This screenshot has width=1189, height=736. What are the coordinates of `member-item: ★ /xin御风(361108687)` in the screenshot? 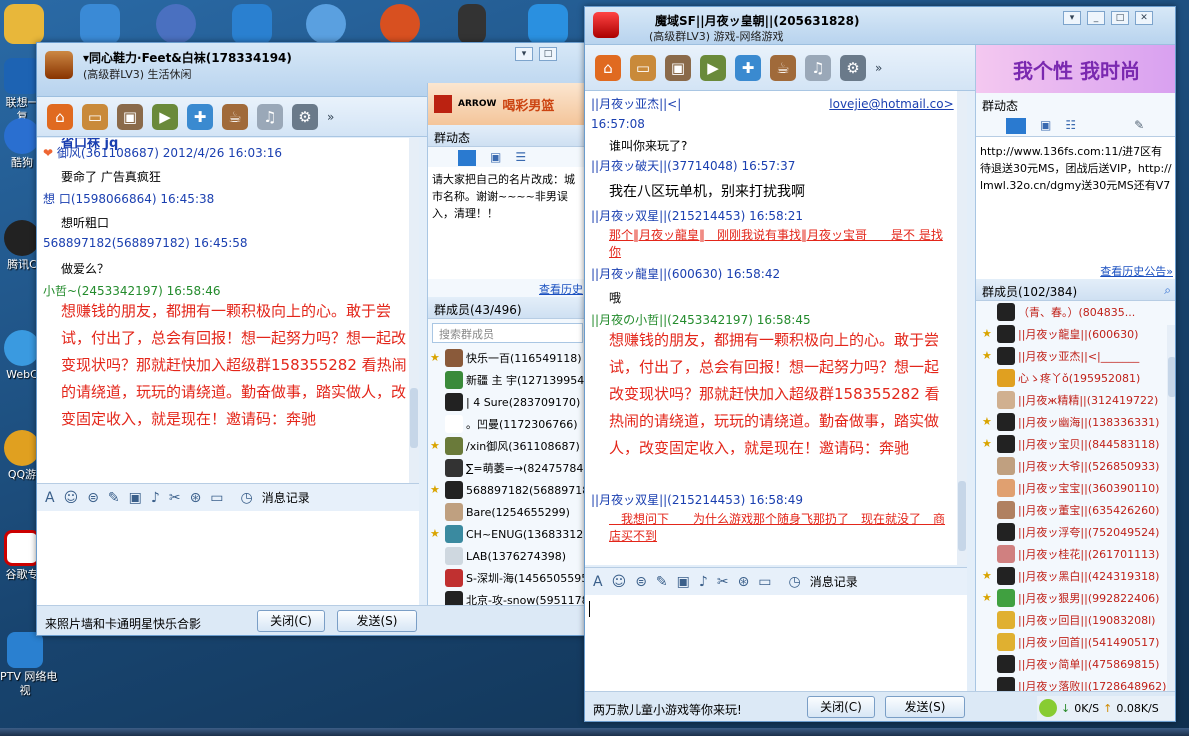 It's located at (506, 446).